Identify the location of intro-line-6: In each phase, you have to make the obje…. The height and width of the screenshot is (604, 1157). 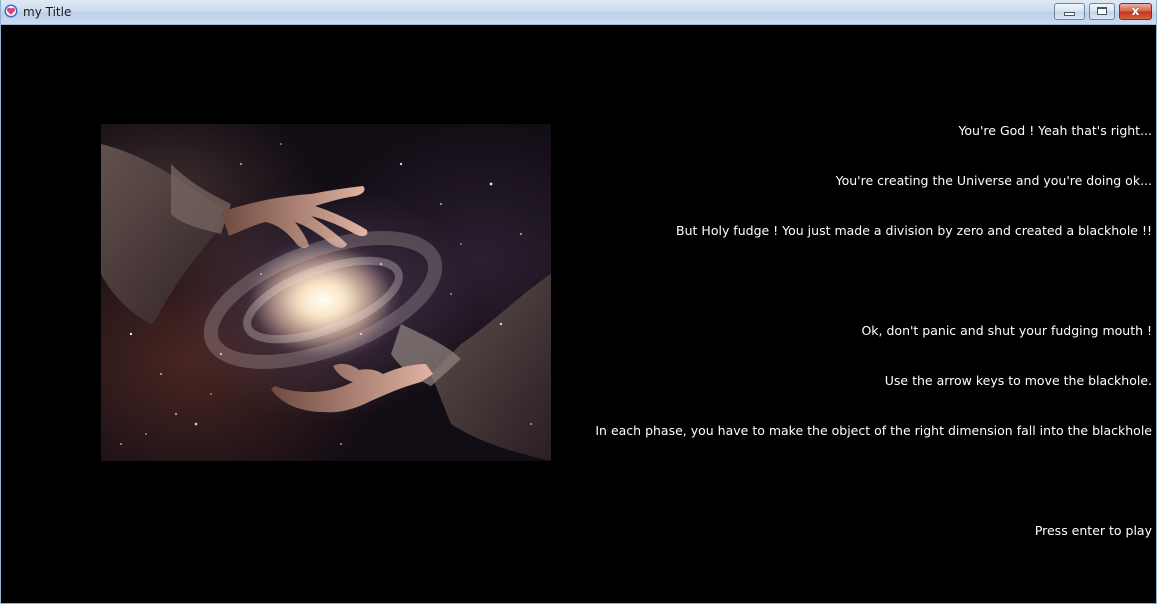
(873, 430).